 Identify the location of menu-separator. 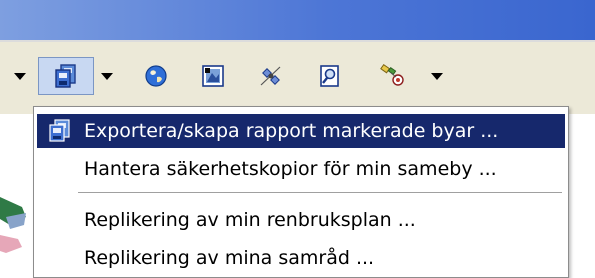
(320, 193).